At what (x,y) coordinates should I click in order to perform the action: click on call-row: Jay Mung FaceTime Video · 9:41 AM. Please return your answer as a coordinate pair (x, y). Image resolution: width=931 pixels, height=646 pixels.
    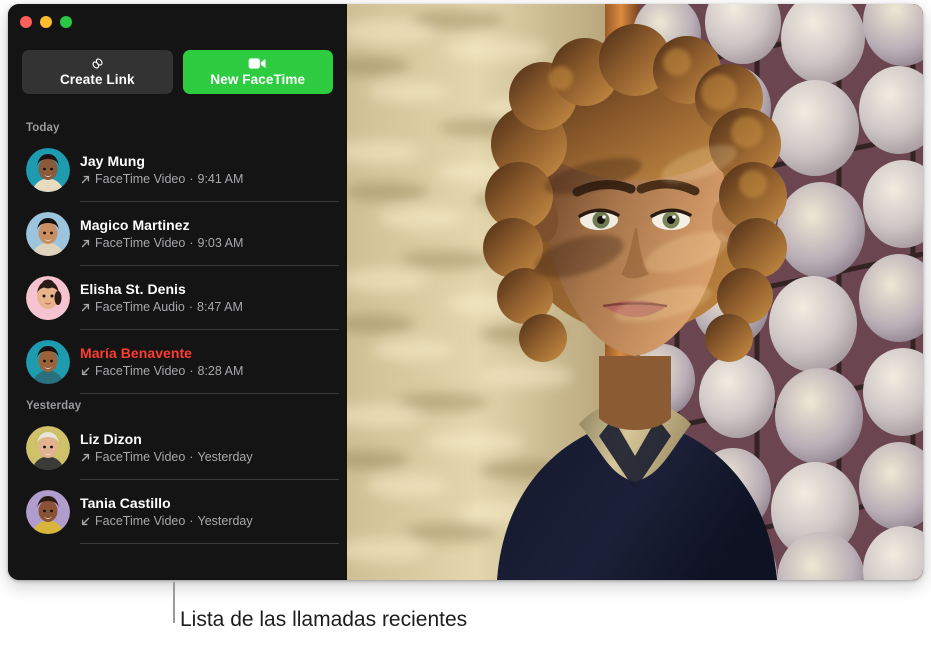
    Looking at the image, I should click on (177, 170).